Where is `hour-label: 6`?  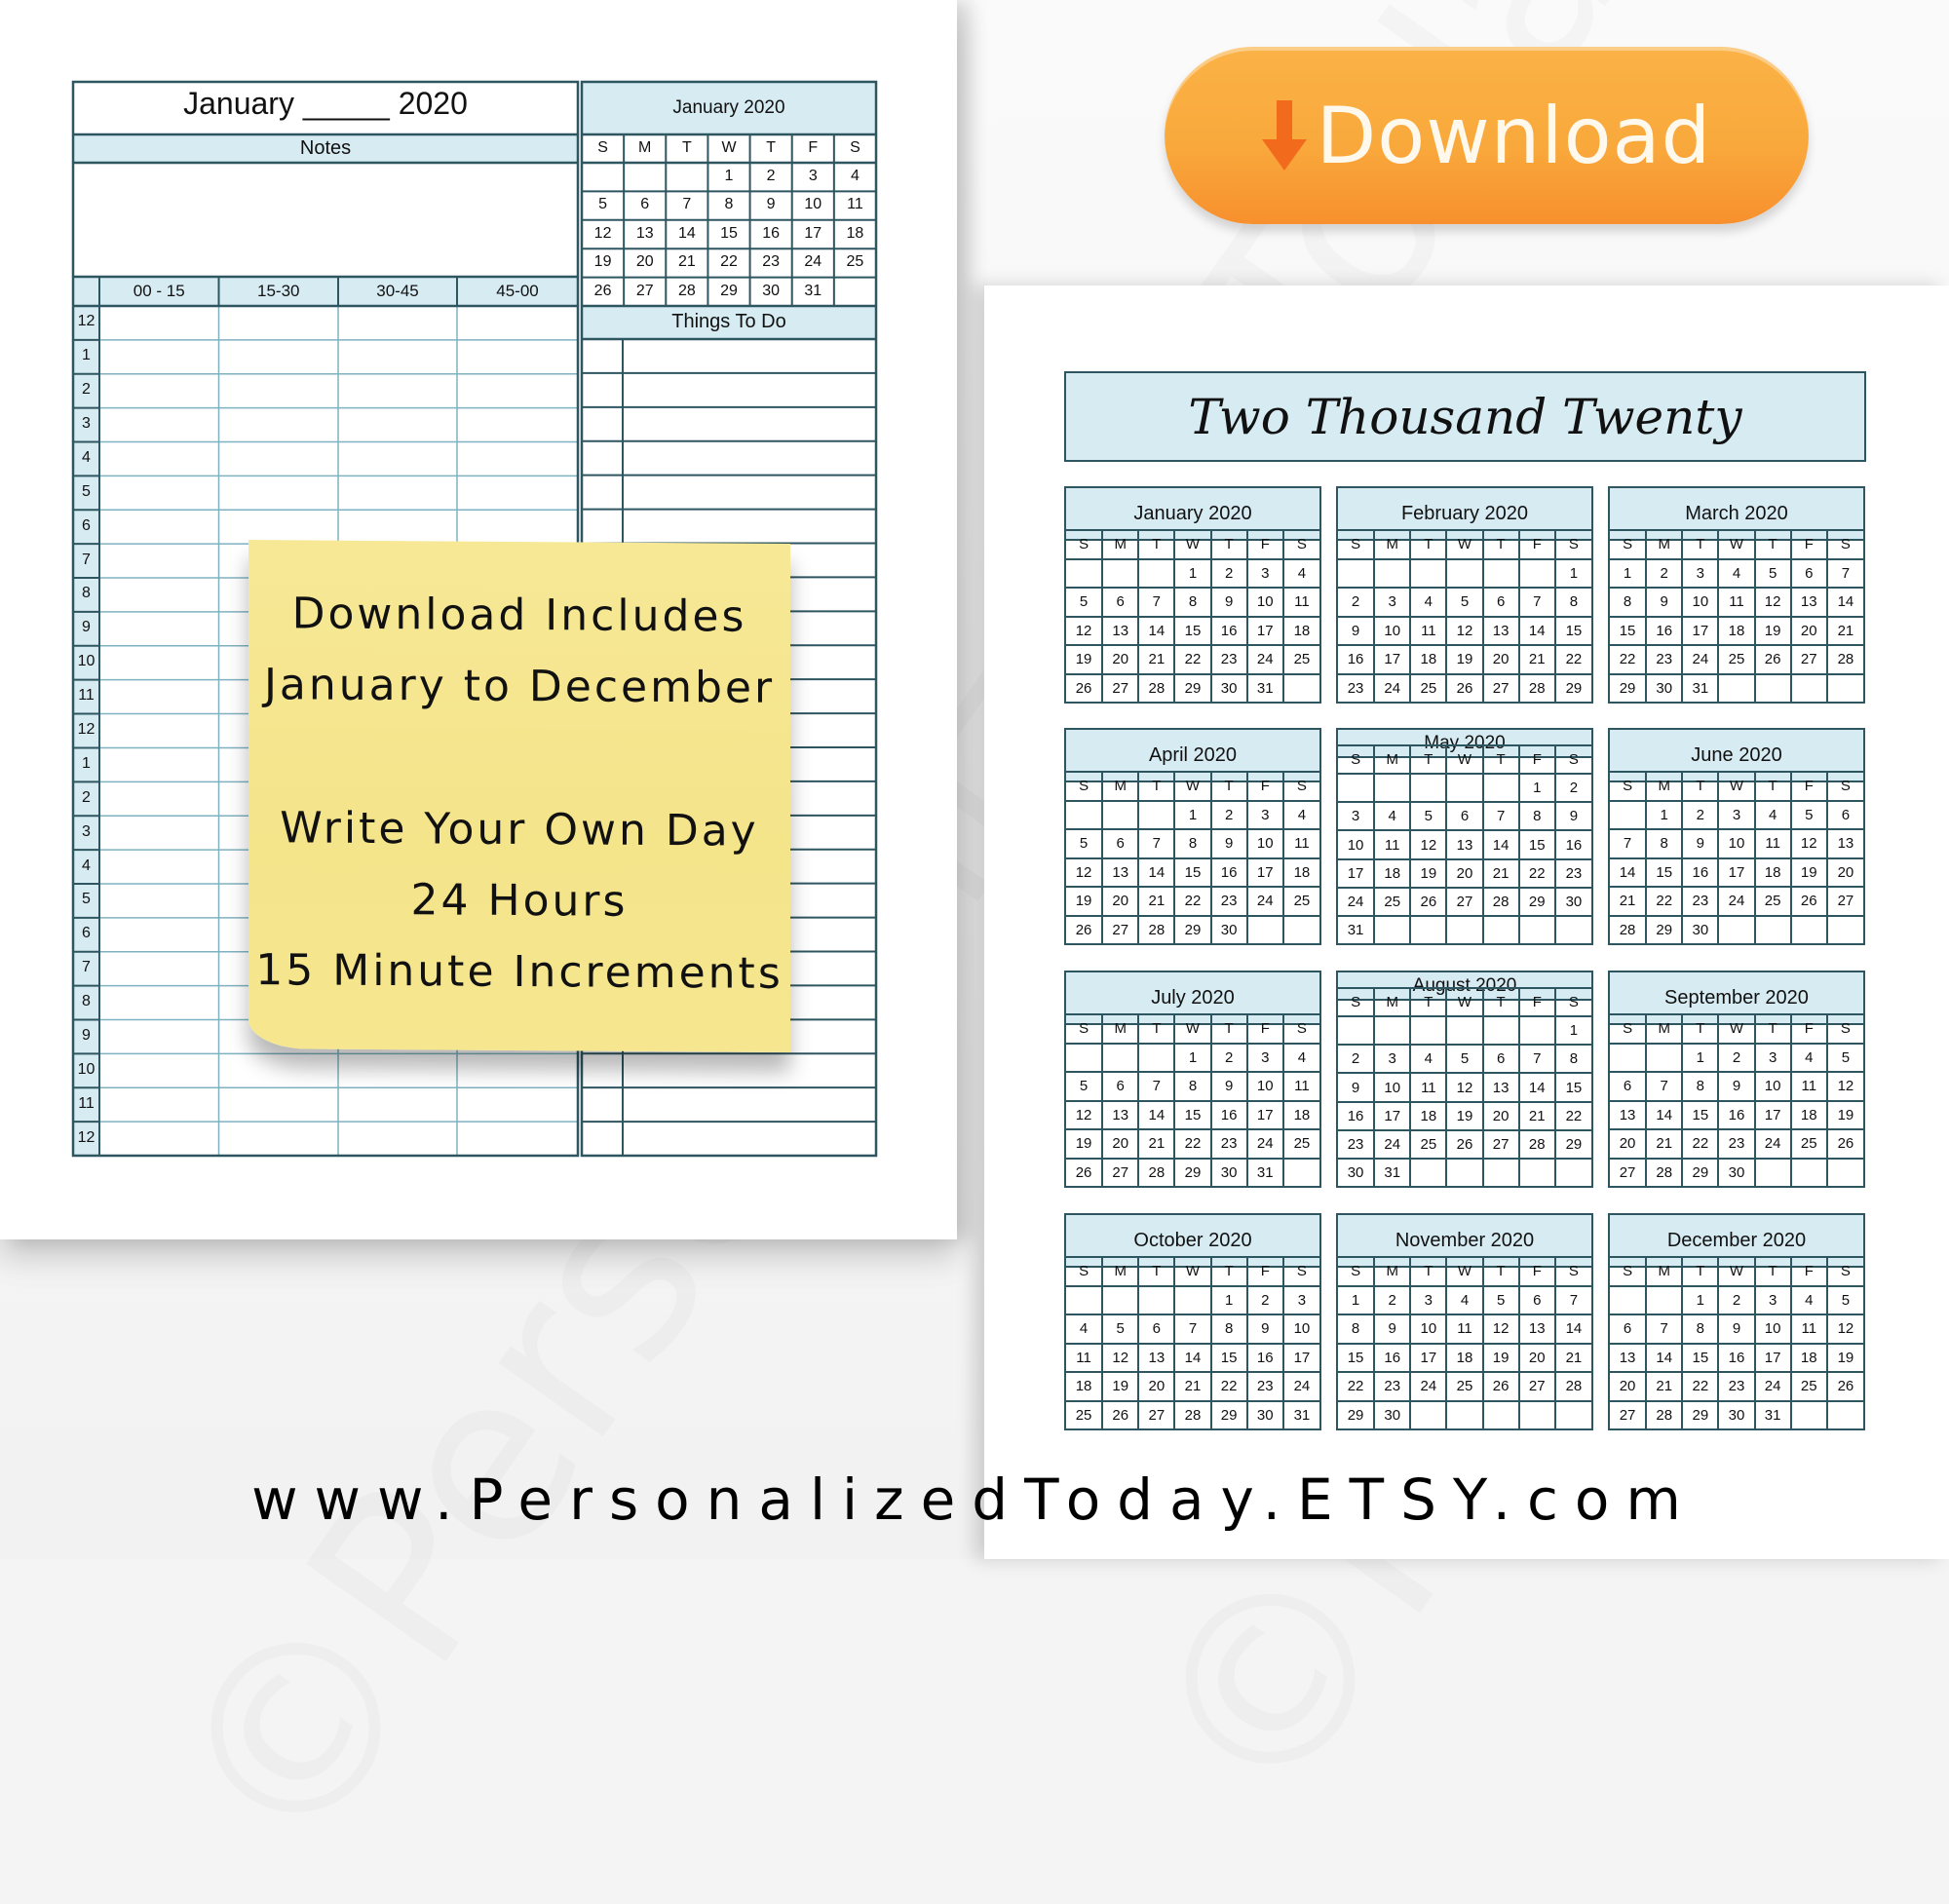
hour-label: 6 is located at coordinates (86, 525).